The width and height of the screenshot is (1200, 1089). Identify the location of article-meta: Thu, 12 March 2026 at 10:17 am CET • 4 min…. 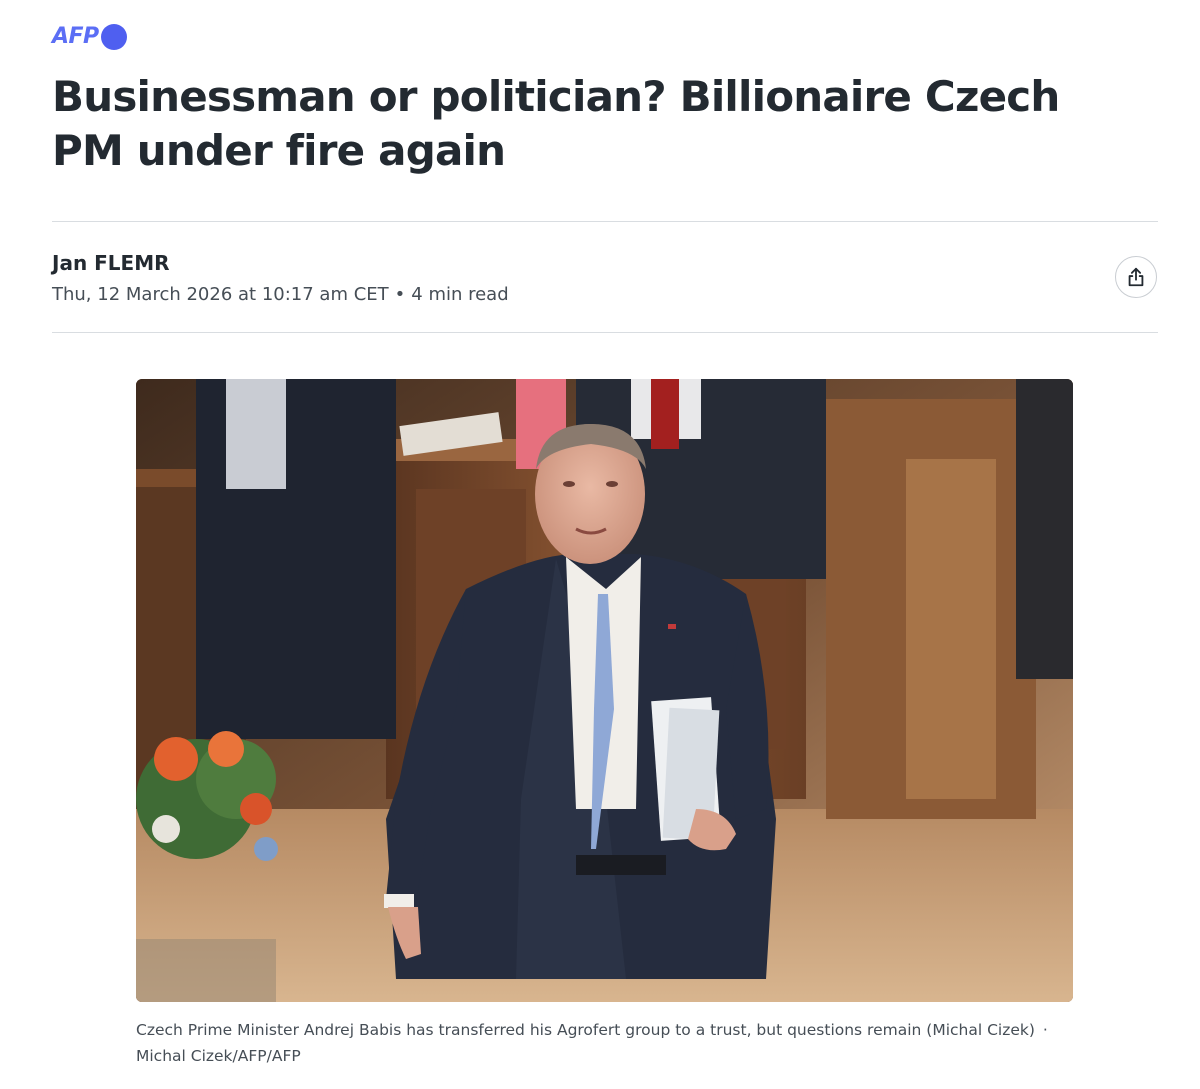
(280, 295).